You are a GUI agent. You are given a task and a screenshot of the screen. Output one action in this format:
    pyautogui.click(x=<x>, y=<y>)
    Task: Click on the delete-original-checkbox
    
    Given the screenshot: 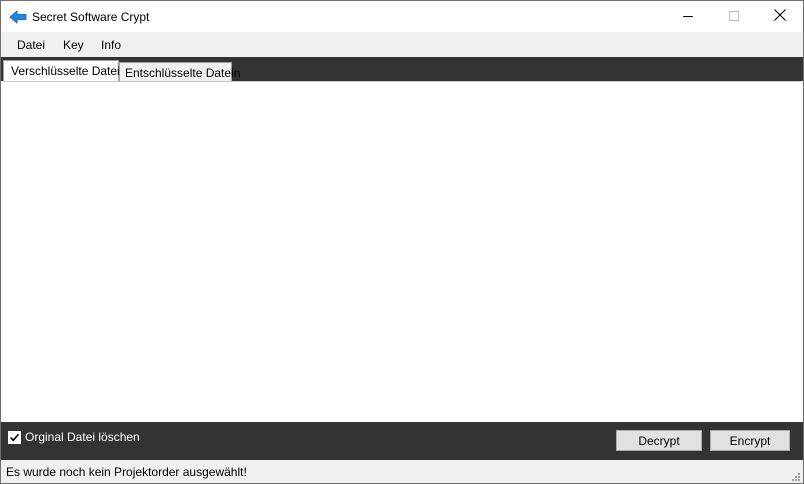 What is the action you would take?
    pyautogui.click(x=14, y=437)
    